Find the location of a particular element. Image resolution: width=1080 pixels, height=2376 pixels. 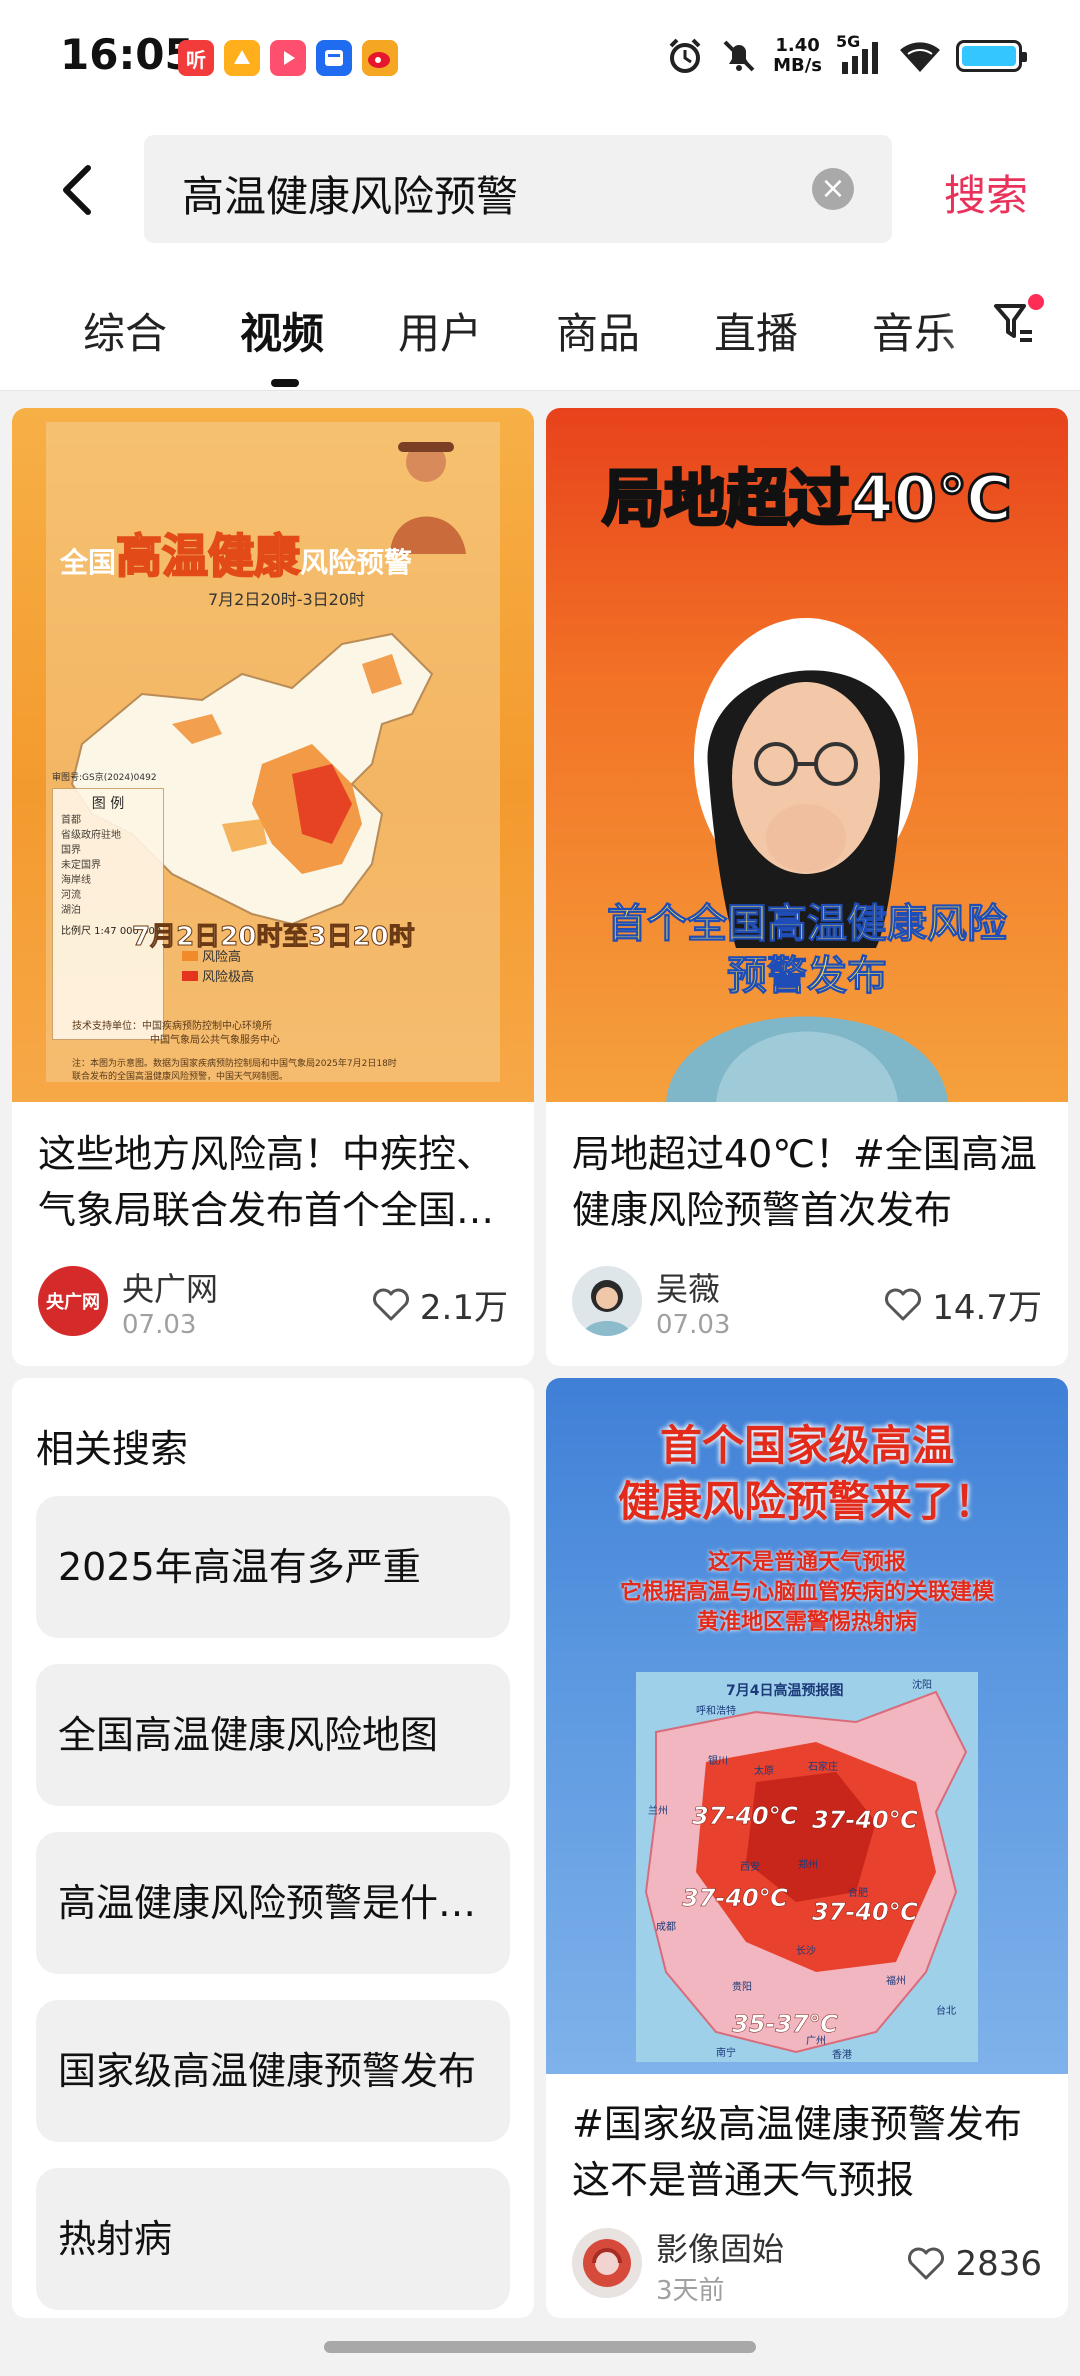

notification-apps: 听 is located at coordinates (288, 58).